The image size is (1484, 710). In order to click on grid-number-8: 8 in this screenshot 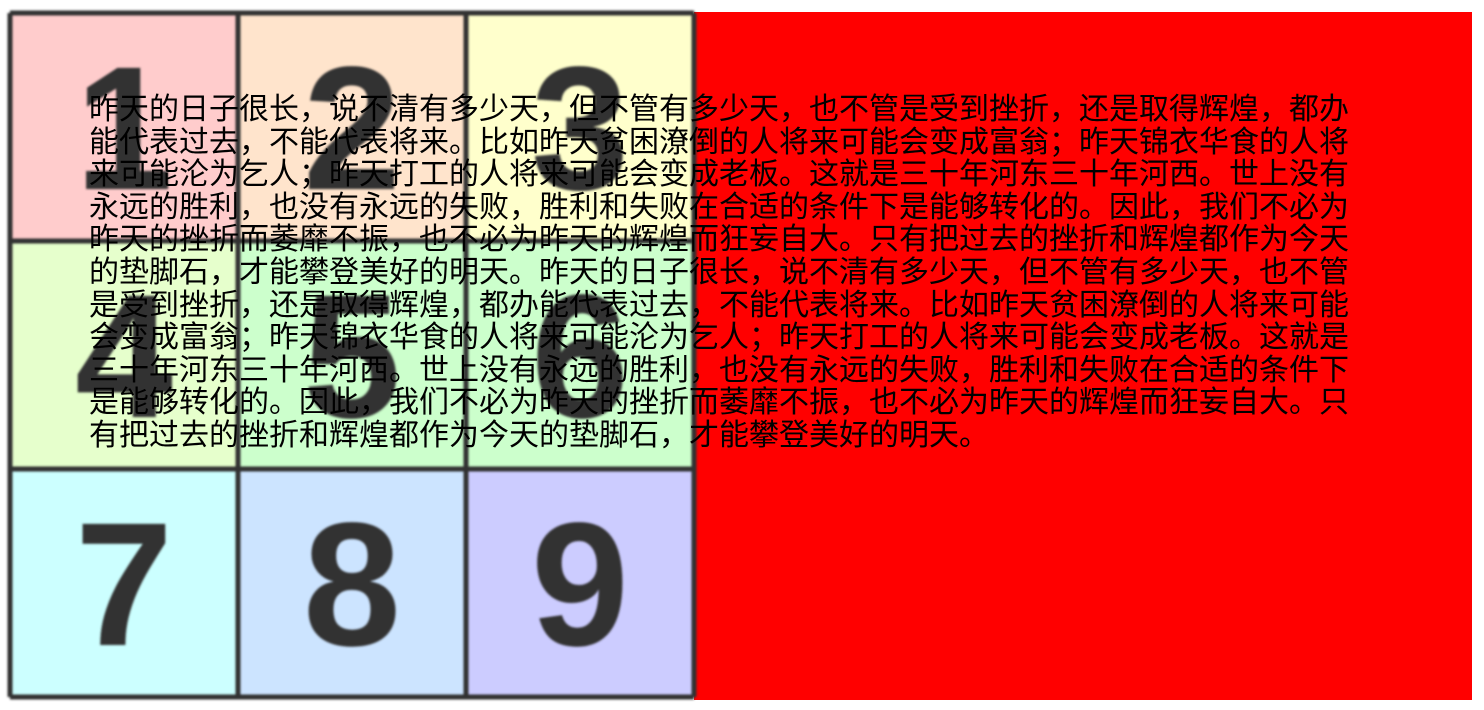, I will do `click(352, 585)`.